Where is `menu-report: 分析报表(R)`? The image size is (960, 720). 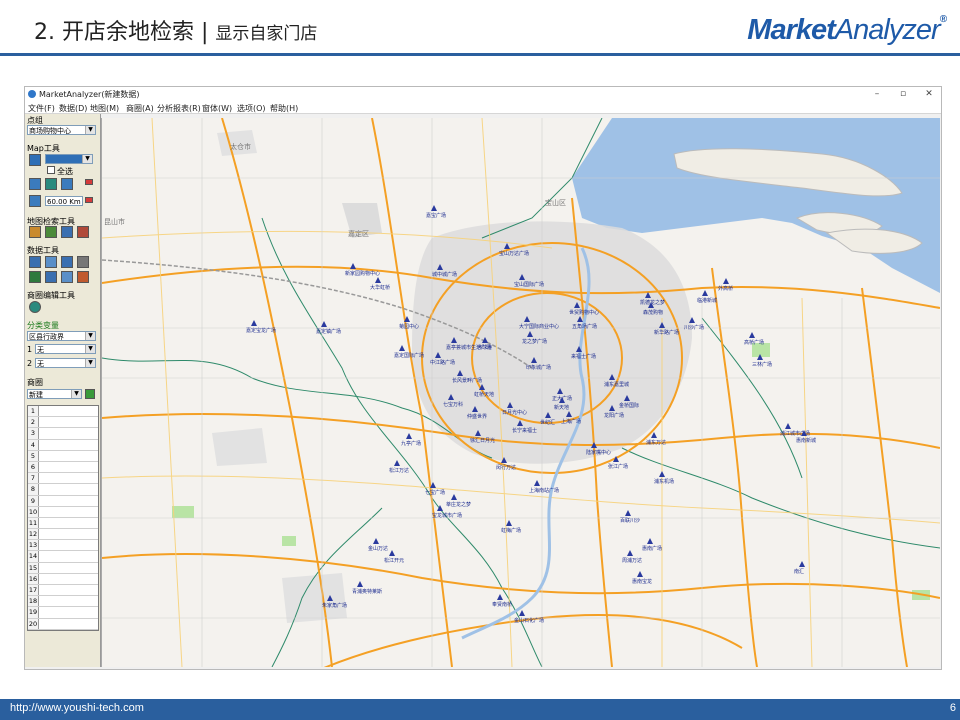 menu-report: 分析报表(R) is located at coordinates (179, 108).